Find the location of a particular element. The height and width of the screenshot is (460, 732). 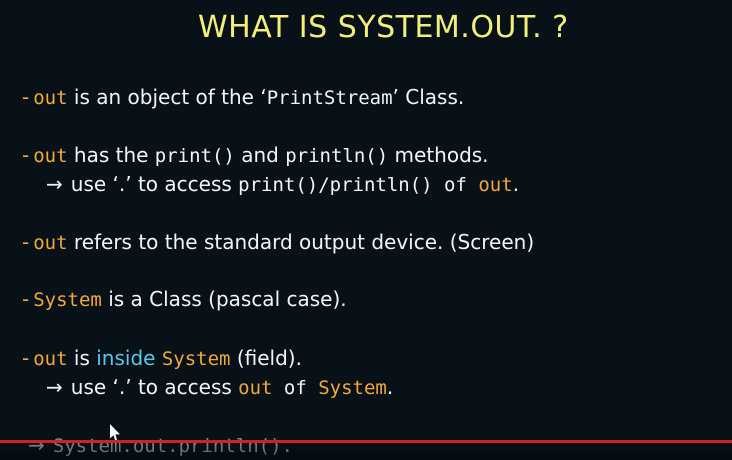

text-segment: is an object of the ‘ is located at coordinates (167, 97).